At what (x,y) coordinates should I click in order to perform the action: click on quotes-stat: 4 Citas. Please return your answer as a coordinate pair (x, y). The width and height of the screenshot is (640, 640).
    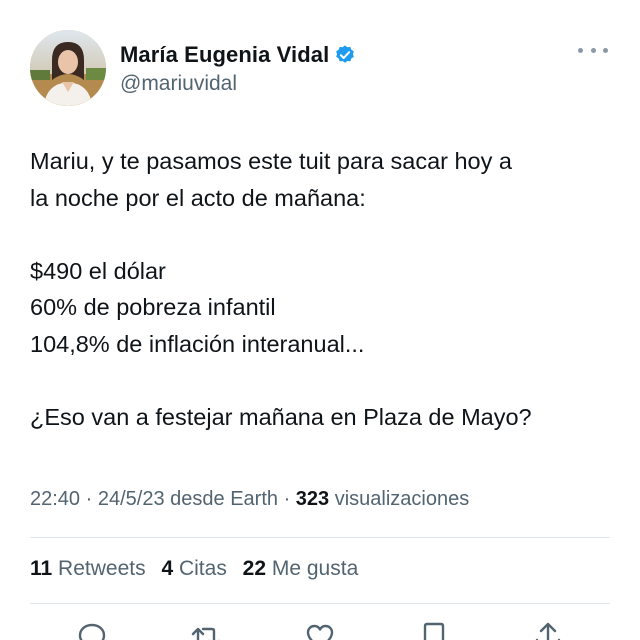
    Looking at the image, I should click on (193, 568).